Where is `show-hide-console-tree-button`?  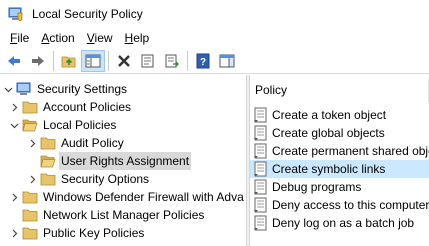
show-hide-console-tree-button is located at coordinates (93, 60).